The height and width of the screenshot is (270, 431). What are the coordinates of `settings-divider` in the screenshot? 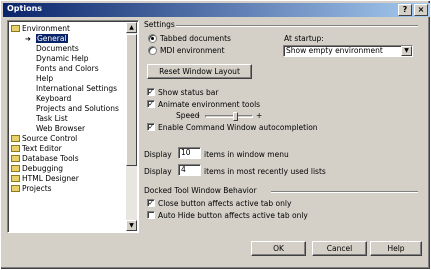 It's located at (297, 26).